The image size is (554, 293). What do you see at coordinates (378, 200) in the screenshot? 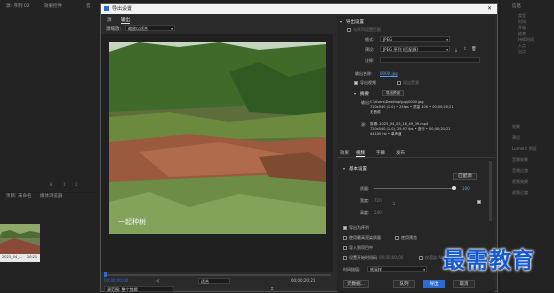
I see `width-value: 720` at bounding box center [378, 200].